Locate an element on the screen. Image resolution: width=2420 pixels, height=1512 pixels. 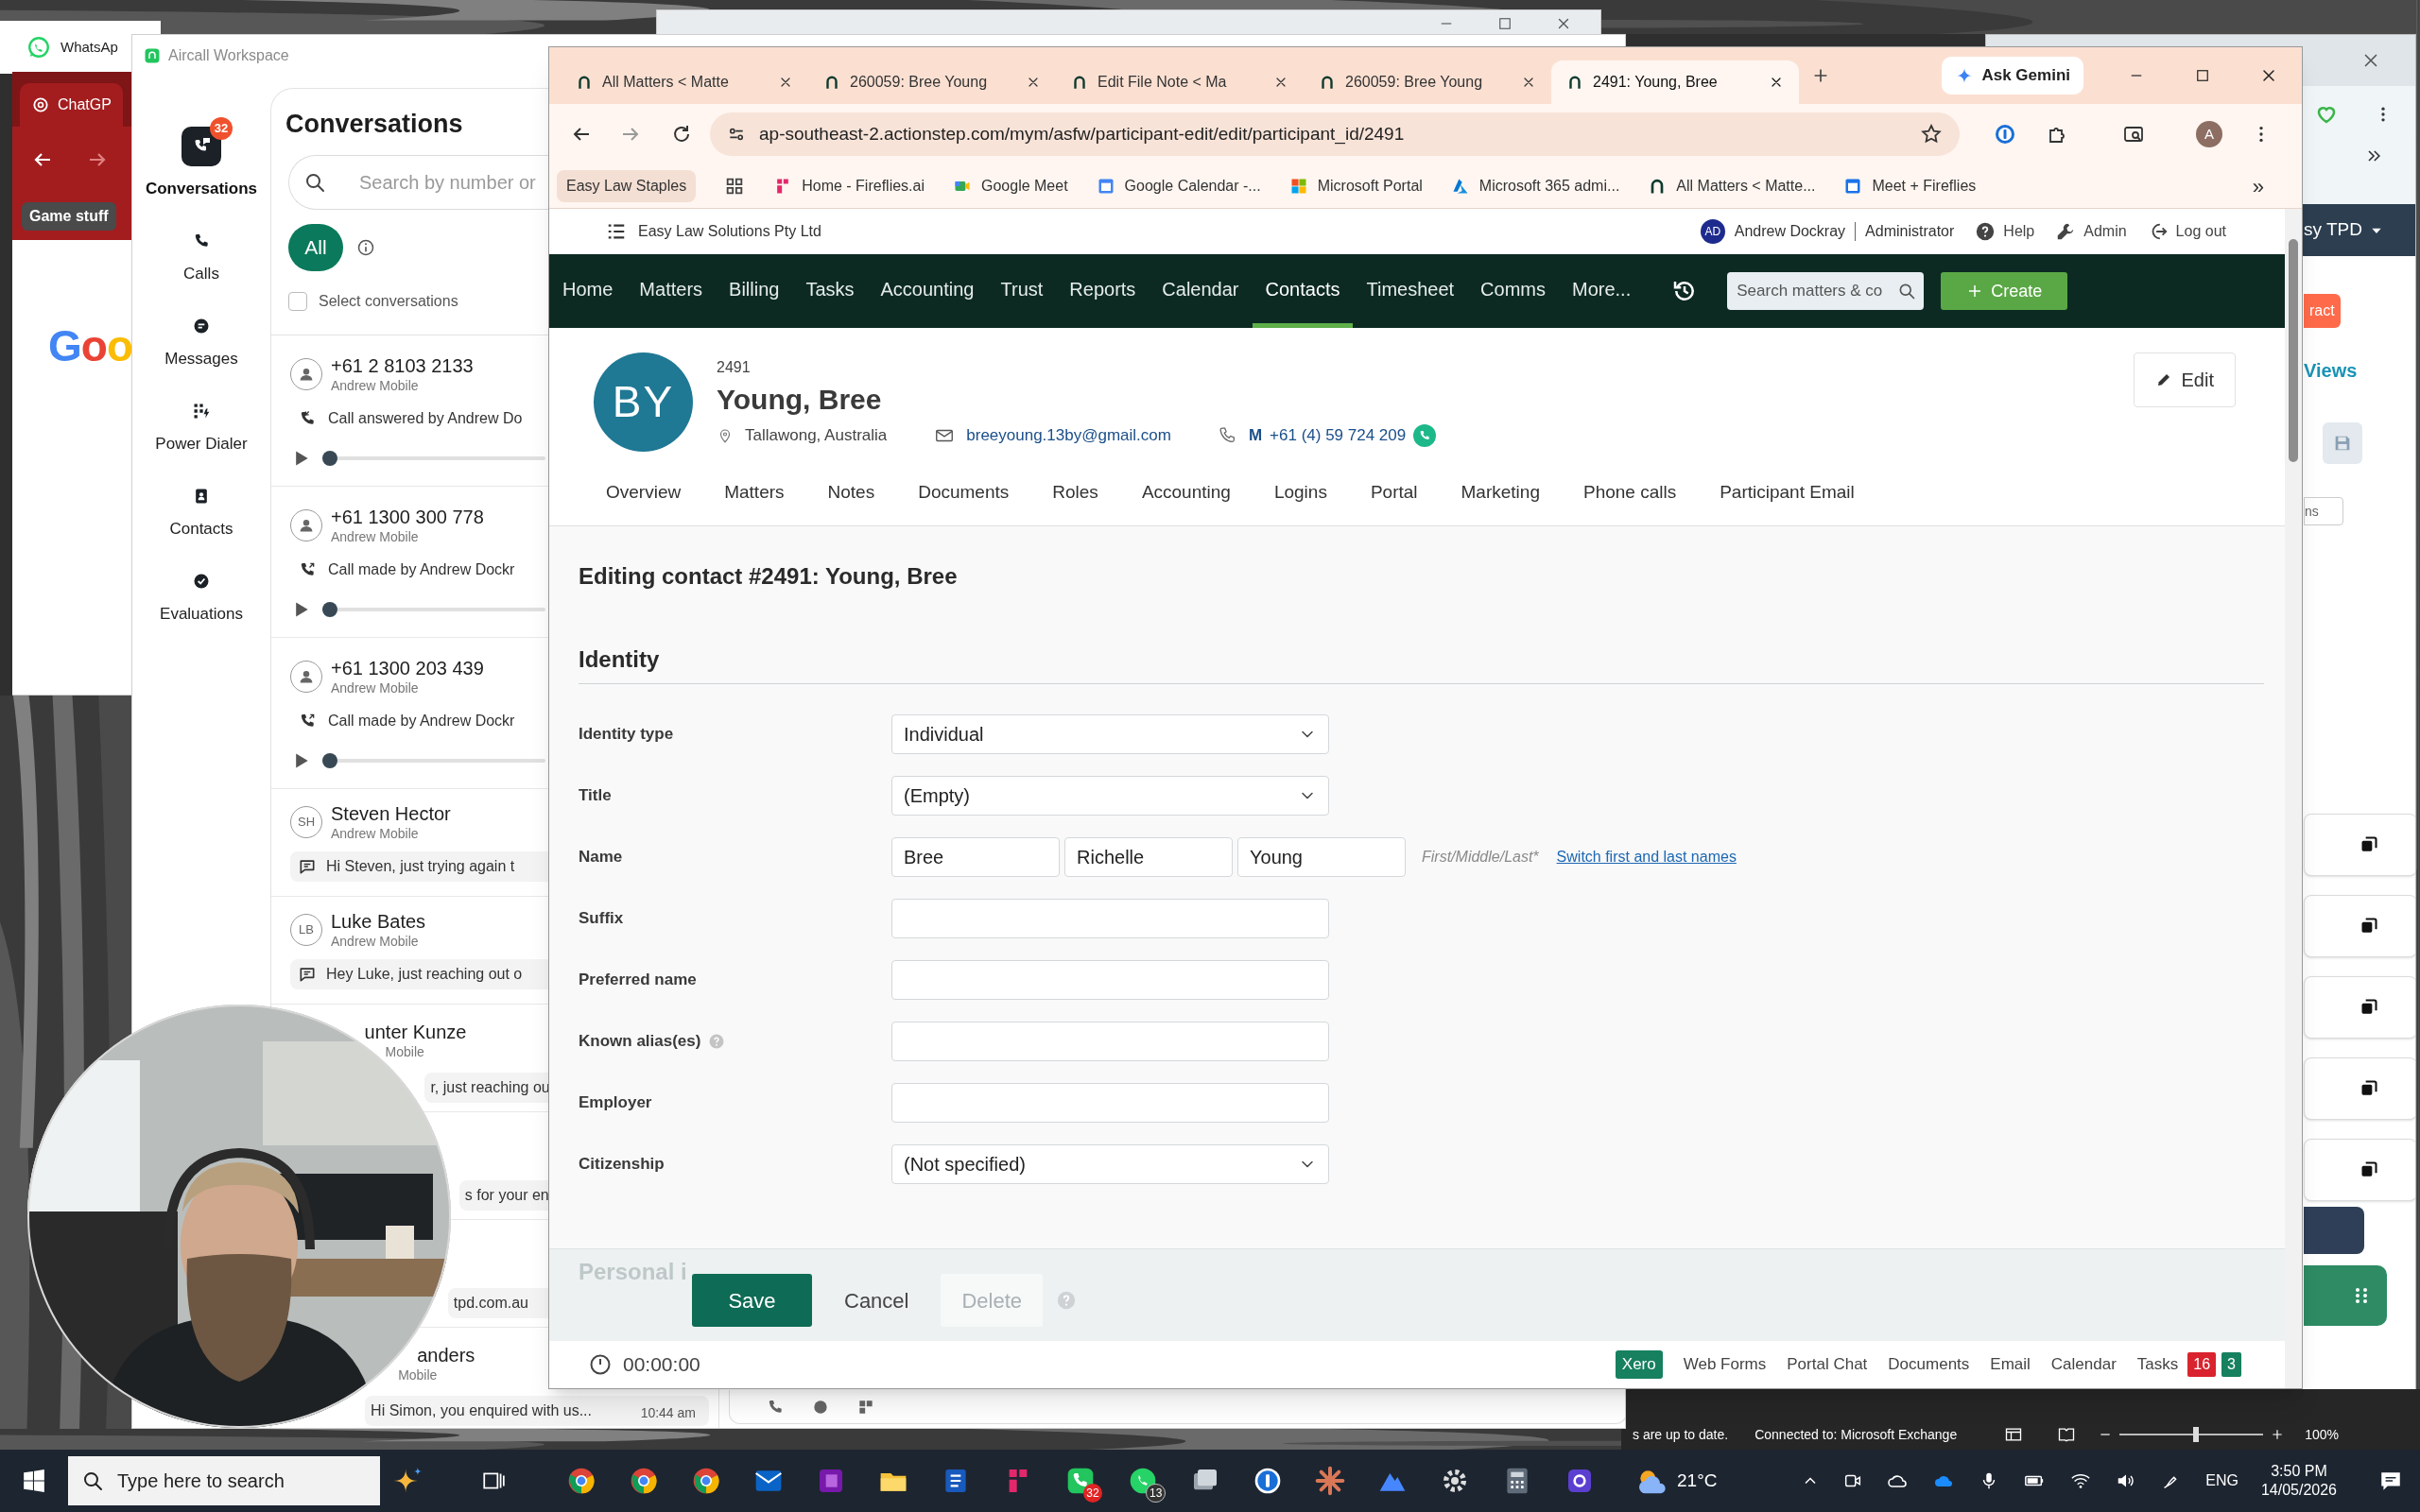
bookmark: Easy Law Staples is located at coordinates (627, 186).